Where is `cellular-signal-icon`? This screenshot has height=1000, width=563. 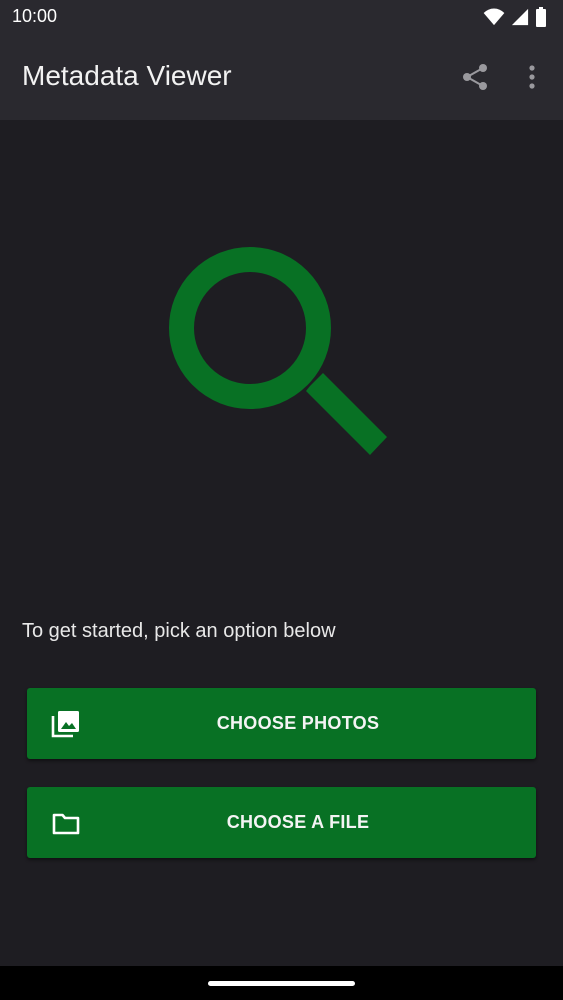 cellular-signal-icon is located at coordinates (520, 17).